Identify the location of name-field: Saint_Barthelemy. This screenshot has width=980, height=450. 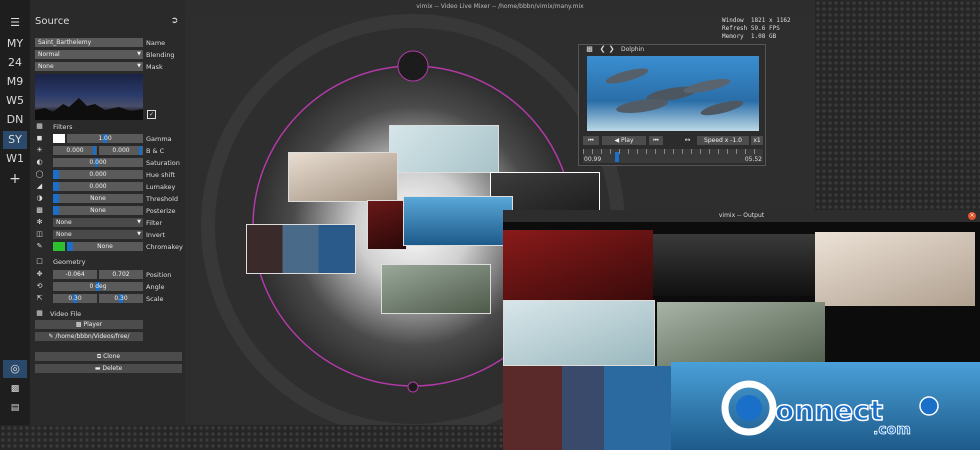
(89, 42).